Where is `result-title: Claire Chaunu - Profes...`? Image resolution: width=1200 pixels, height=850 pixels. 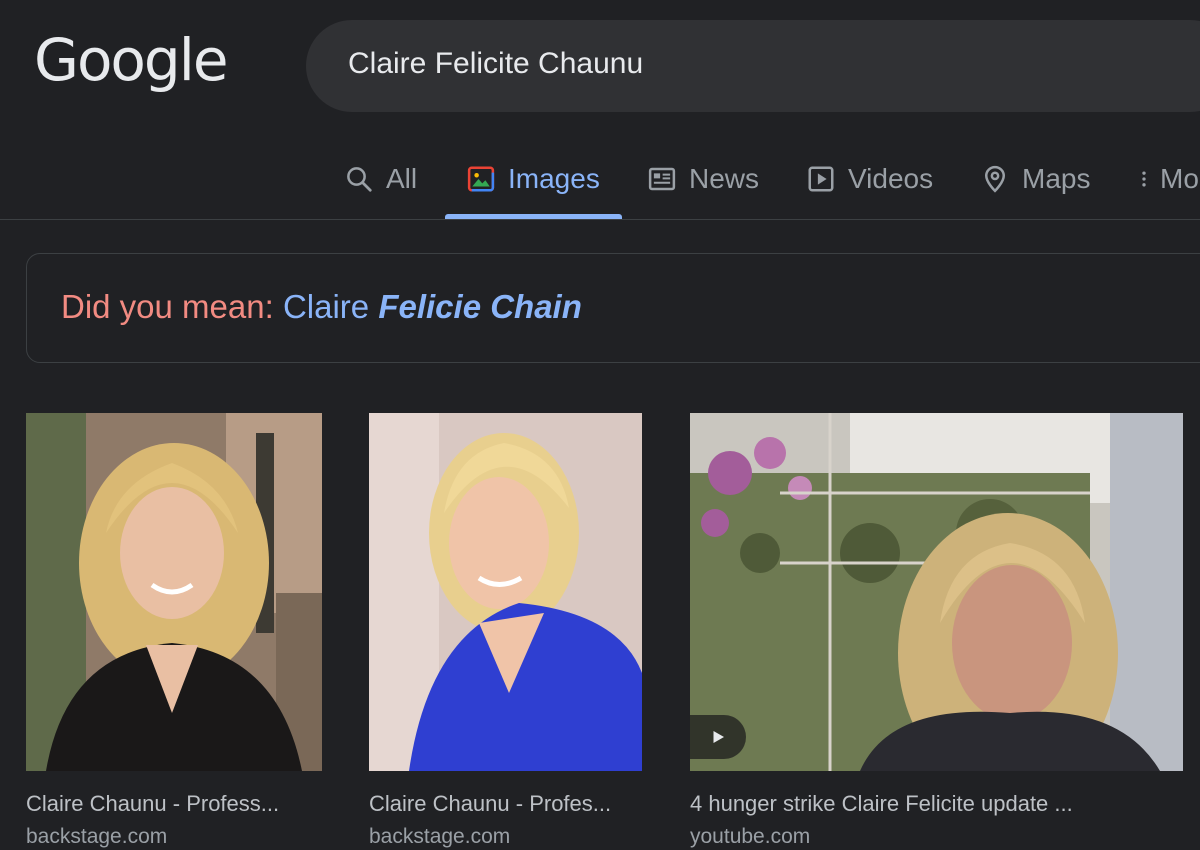 result-title: Claire Chaunu - Profes... is located at coordinates (505, 804).